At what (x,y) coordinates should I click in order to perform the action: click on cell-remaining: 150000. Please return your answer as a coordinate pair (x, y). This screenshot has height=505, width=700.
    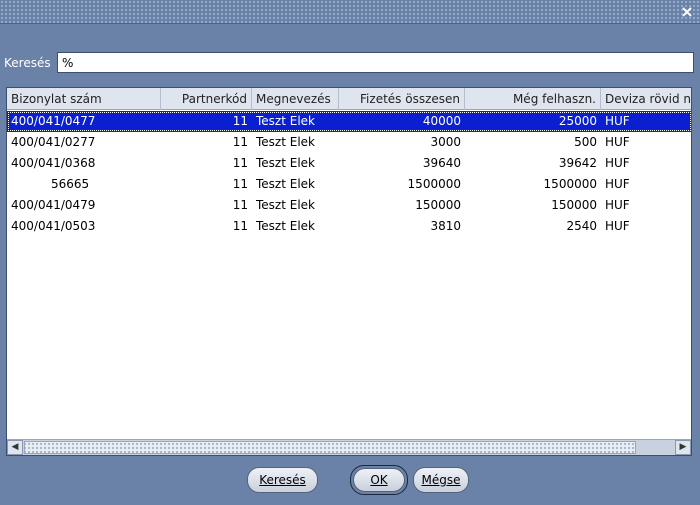
    Looking at the image, I should click on (574, 205).